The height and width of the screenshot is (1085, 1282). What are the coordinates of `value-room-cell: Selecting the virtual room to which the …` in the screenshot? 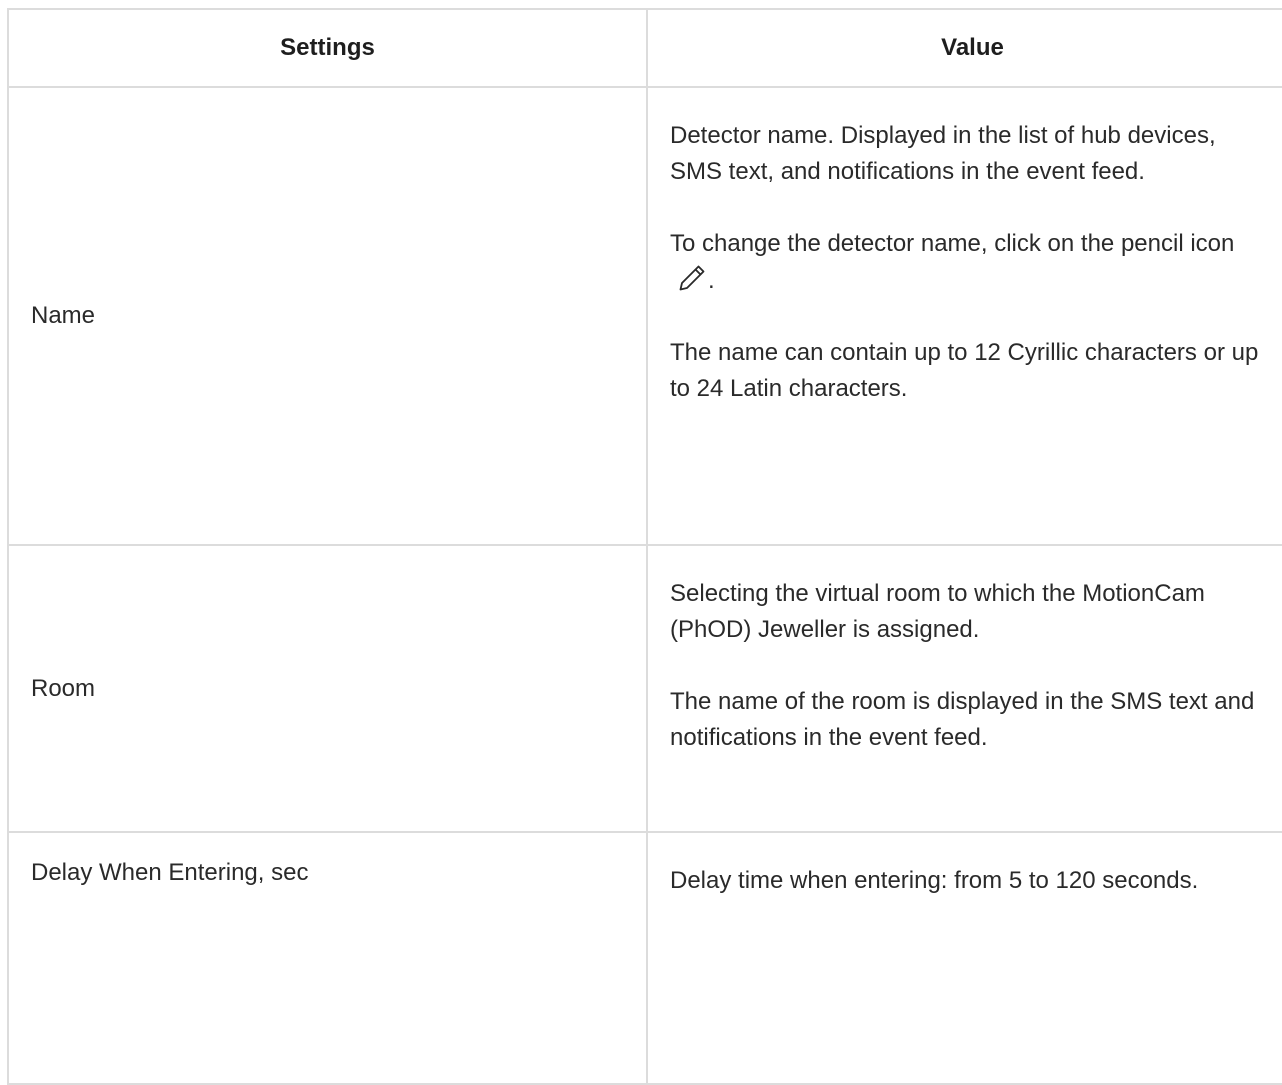 It's located at (964, 688).